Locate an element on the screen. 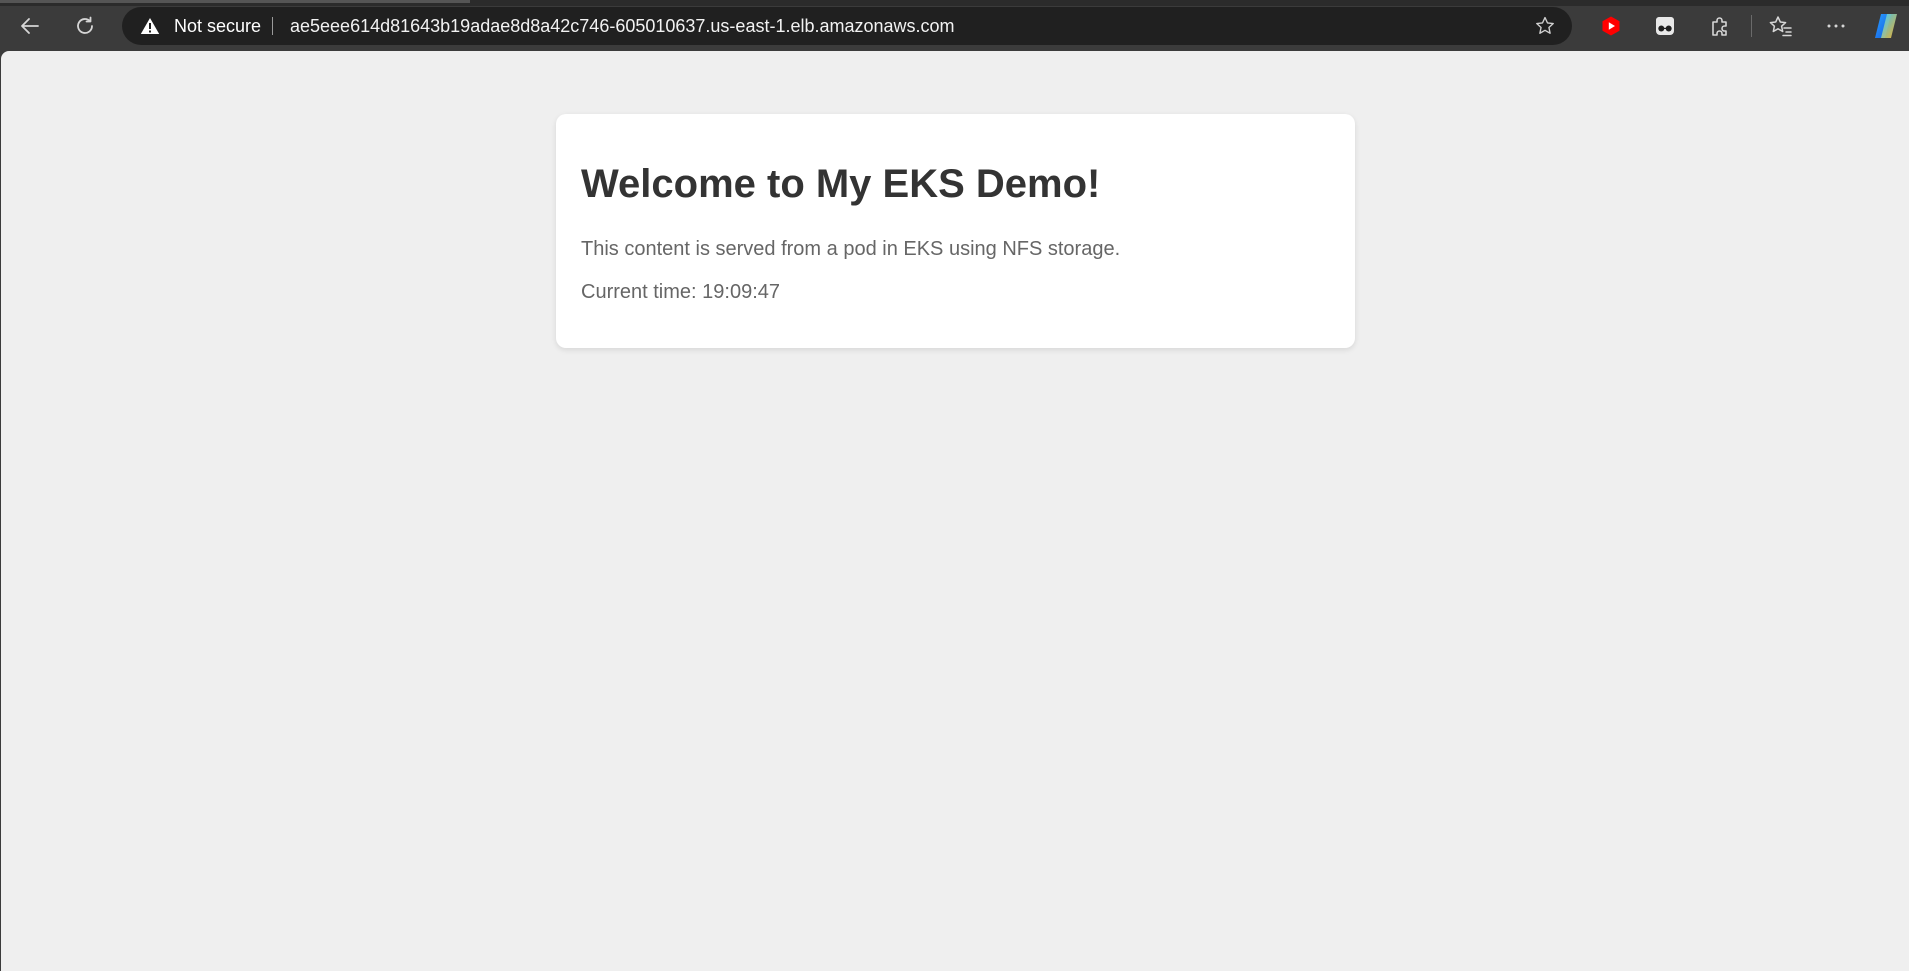 This screenshot has height=971, width=1909. back-button is located at coordinates (30, 26).